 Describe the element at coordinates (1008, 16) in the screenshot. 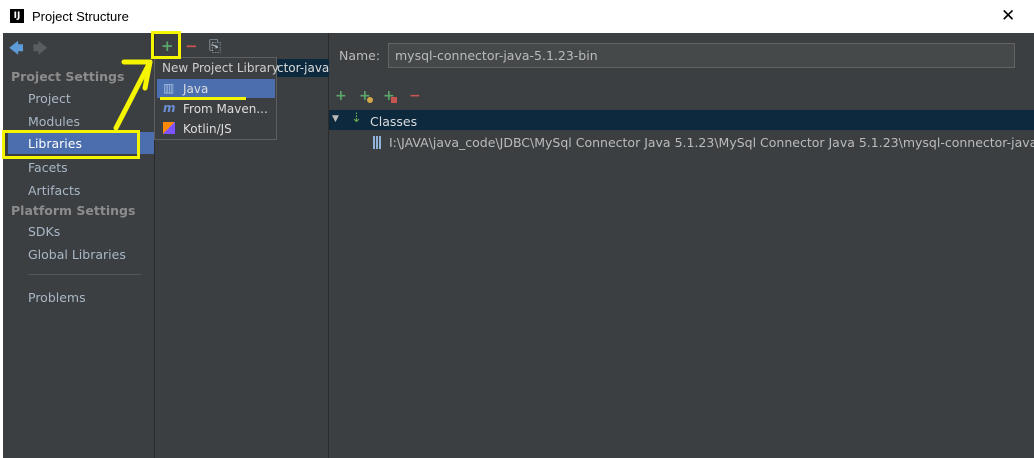

I see `close-icon: ✕` at that location.